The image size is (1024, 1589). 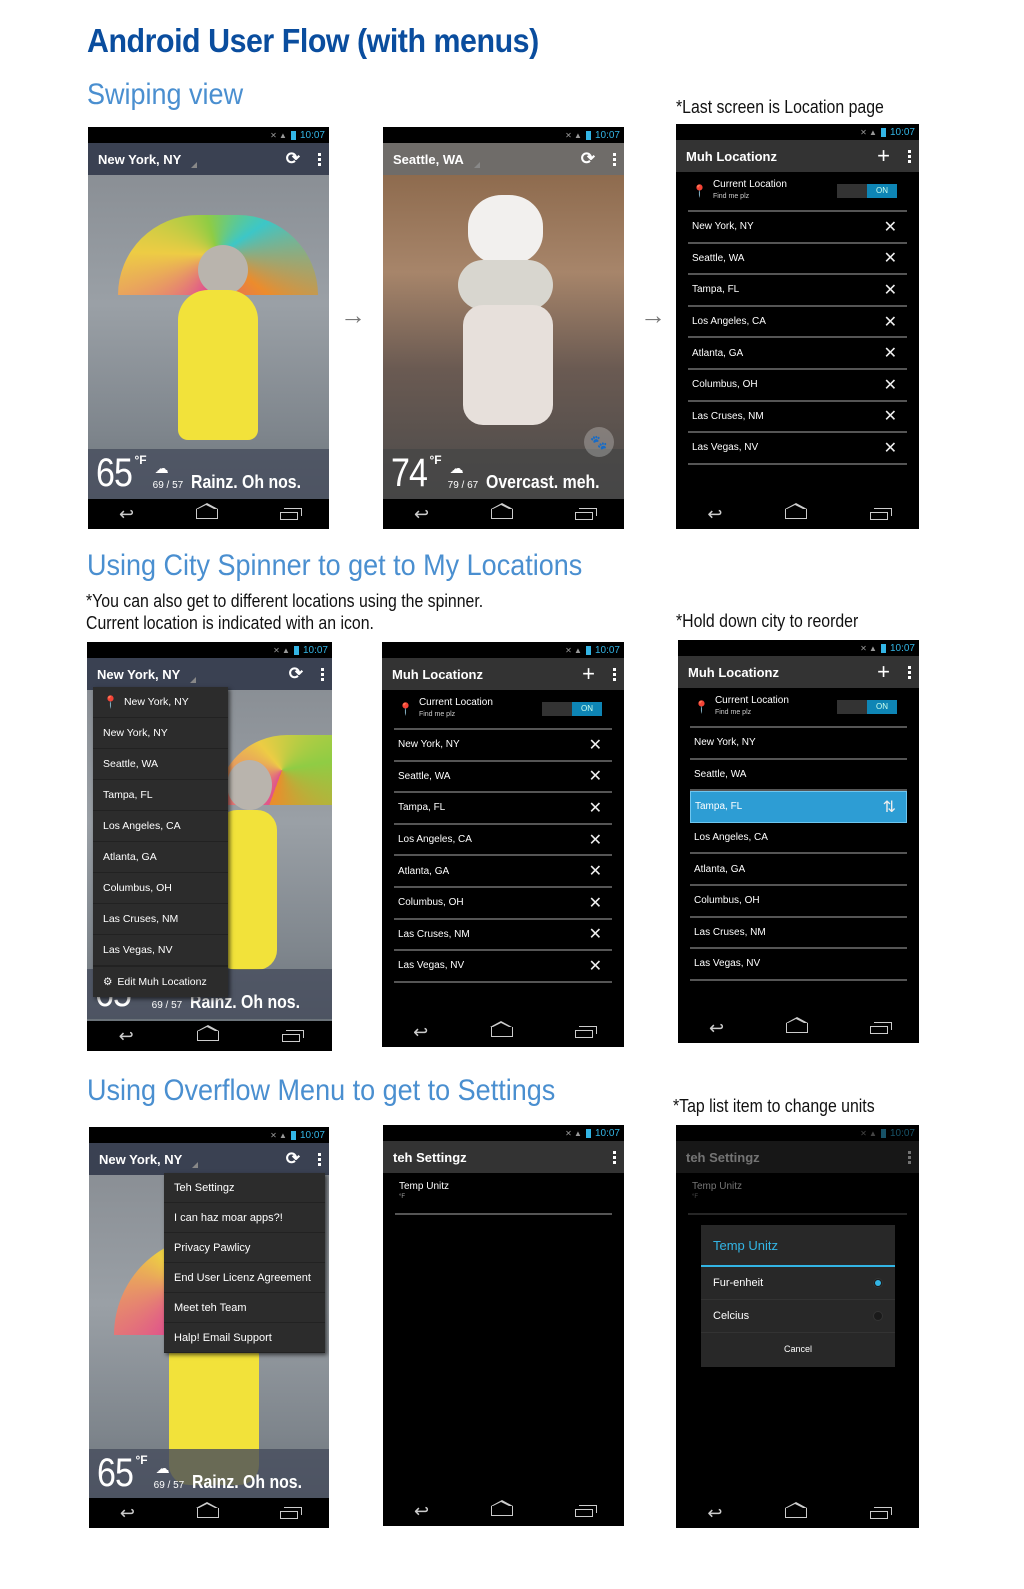 What do you see at coordinates (160, 919) in the screenshot?
I see `spinner-item: Las Cruses, NM` at bounding box center [160, 919].